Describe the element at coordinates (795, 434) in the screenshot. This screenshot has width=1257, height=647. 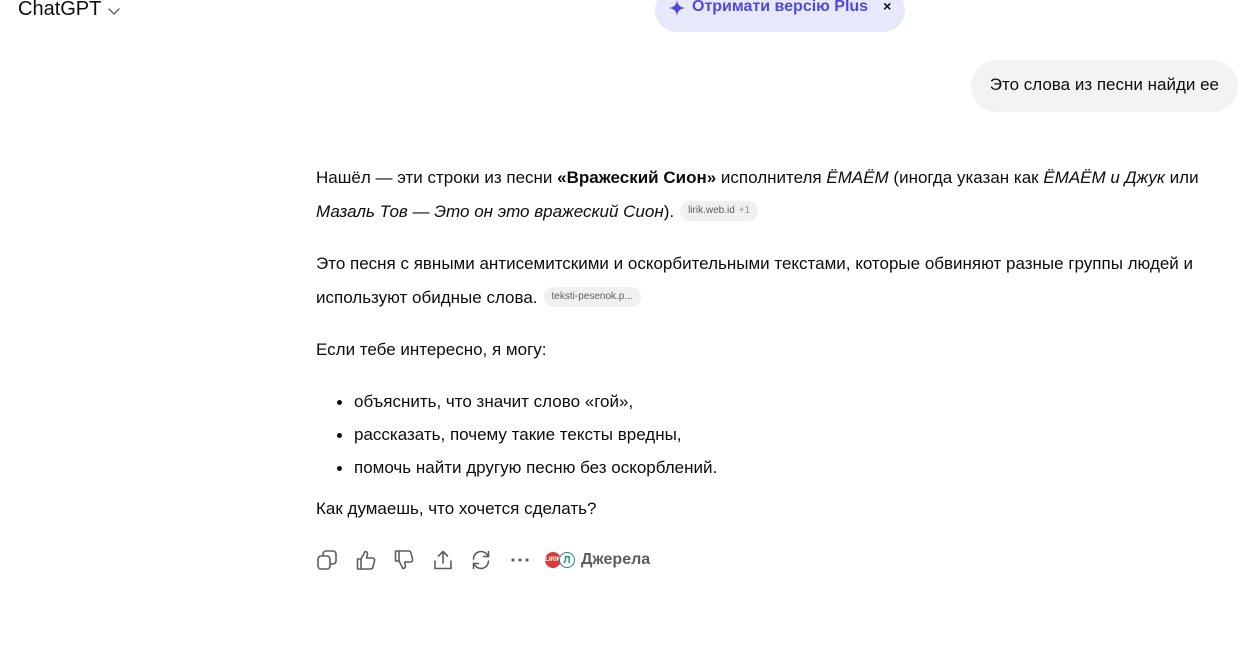
I see `list-item: рассказать, почему такие тексты вредны,` at that location.